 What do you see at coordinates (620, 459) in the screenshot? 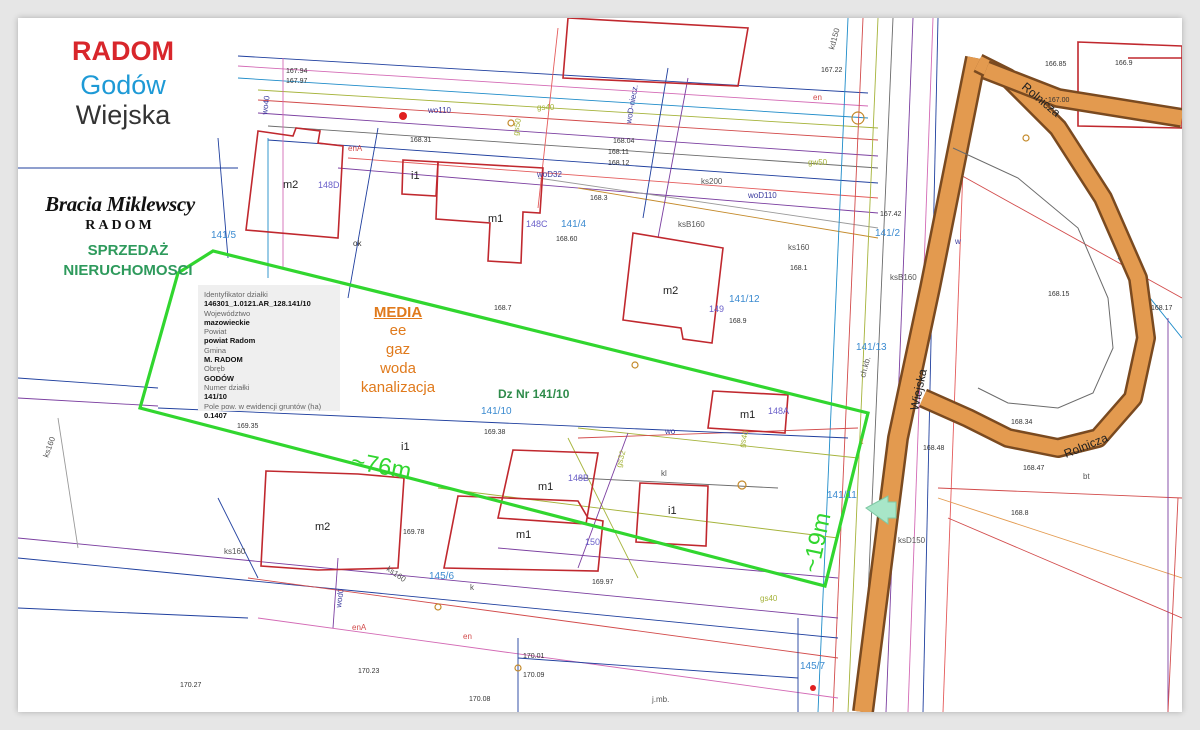
I see `utility-label: gs32` at bounding box center [620, 459].